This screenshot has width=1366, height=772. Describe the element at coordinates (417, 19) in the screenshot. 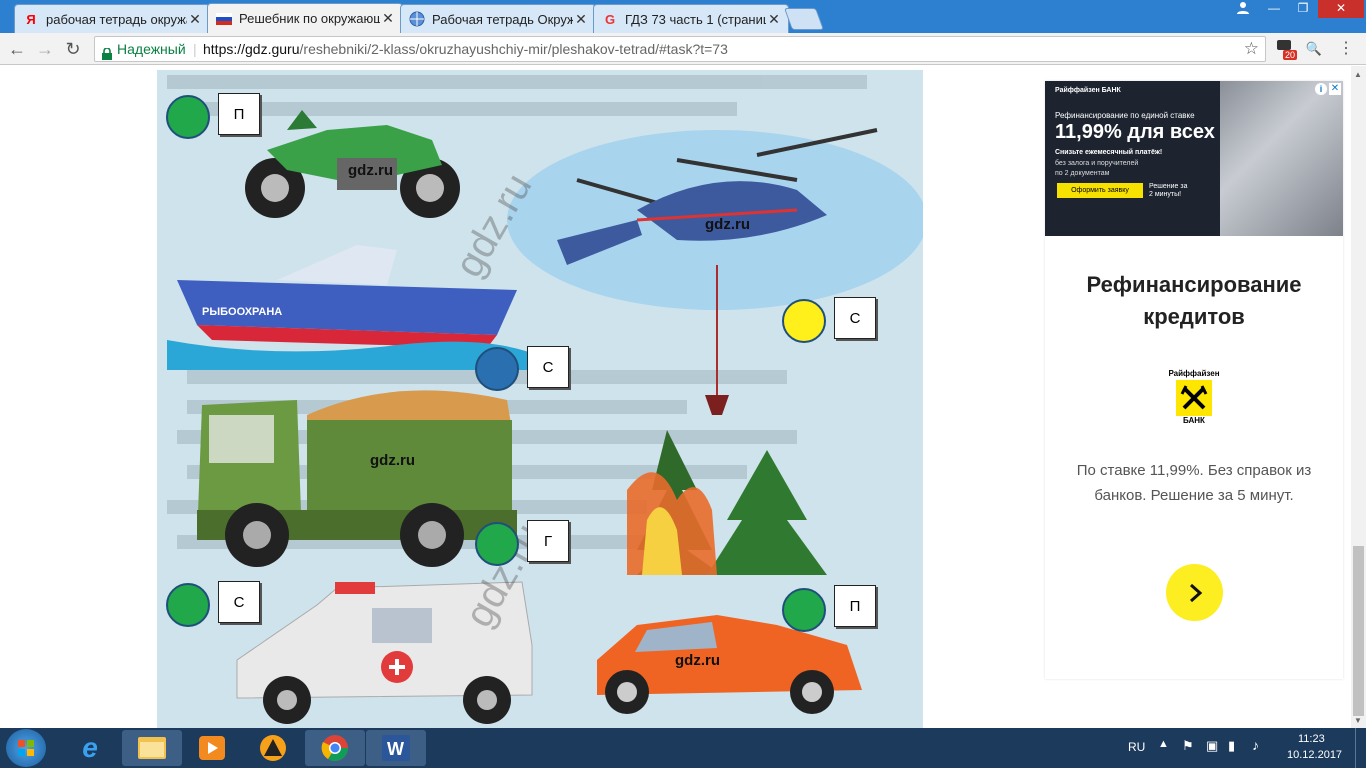

I see `globe-icon` at that location.